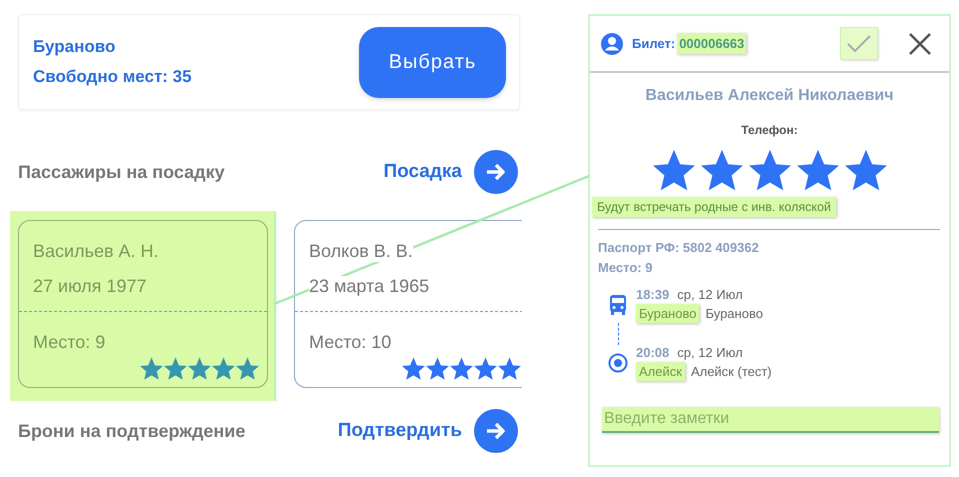  I want to click on confirm-check-button, so click(859, 43).